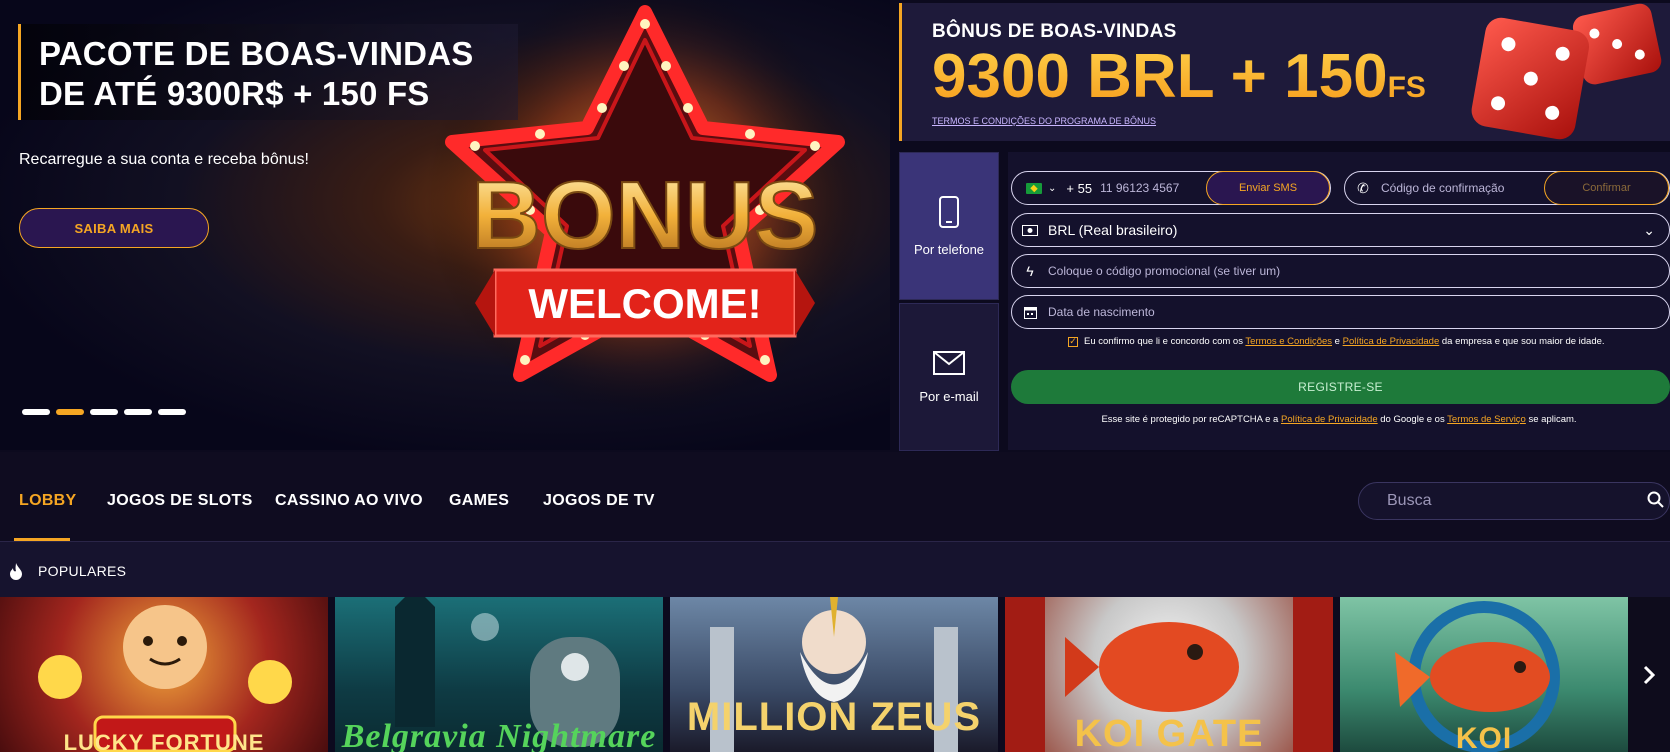 This screenshot has width=1670, height=752. I want to click on bonus-label: BÔNUS DE BOAS-VINDAS, so click(1054, 31).